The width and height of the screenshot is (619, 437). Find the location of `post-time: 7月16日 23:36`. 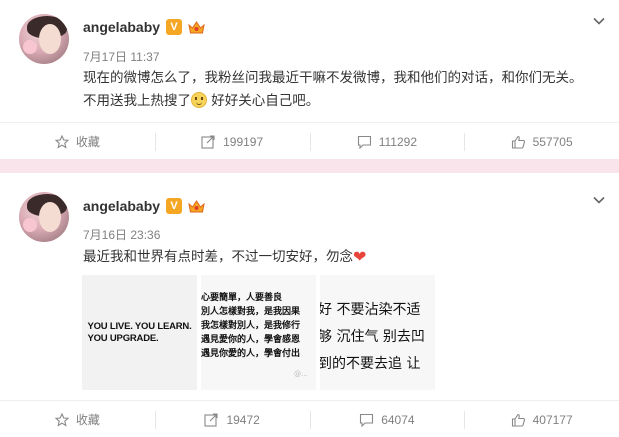

post-time: 7月16日 23:36 is located at coordinates (121, 234).